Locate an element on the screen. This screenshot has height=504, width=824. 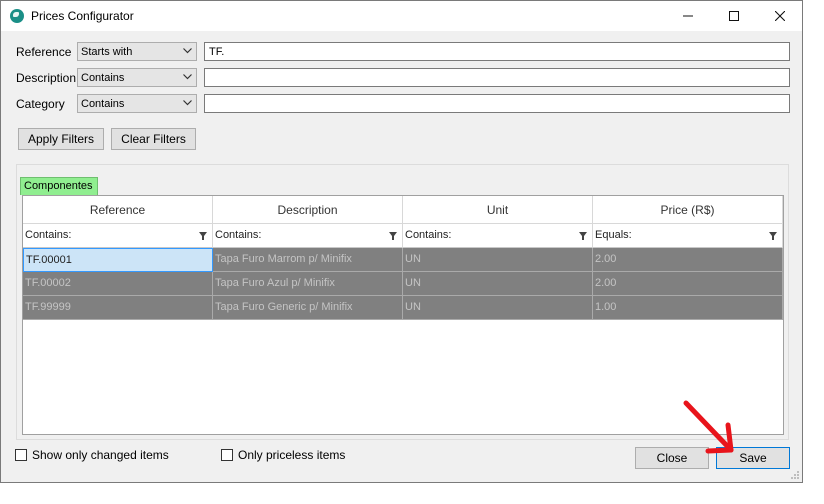
description-input is located at coordinates (497, 77).